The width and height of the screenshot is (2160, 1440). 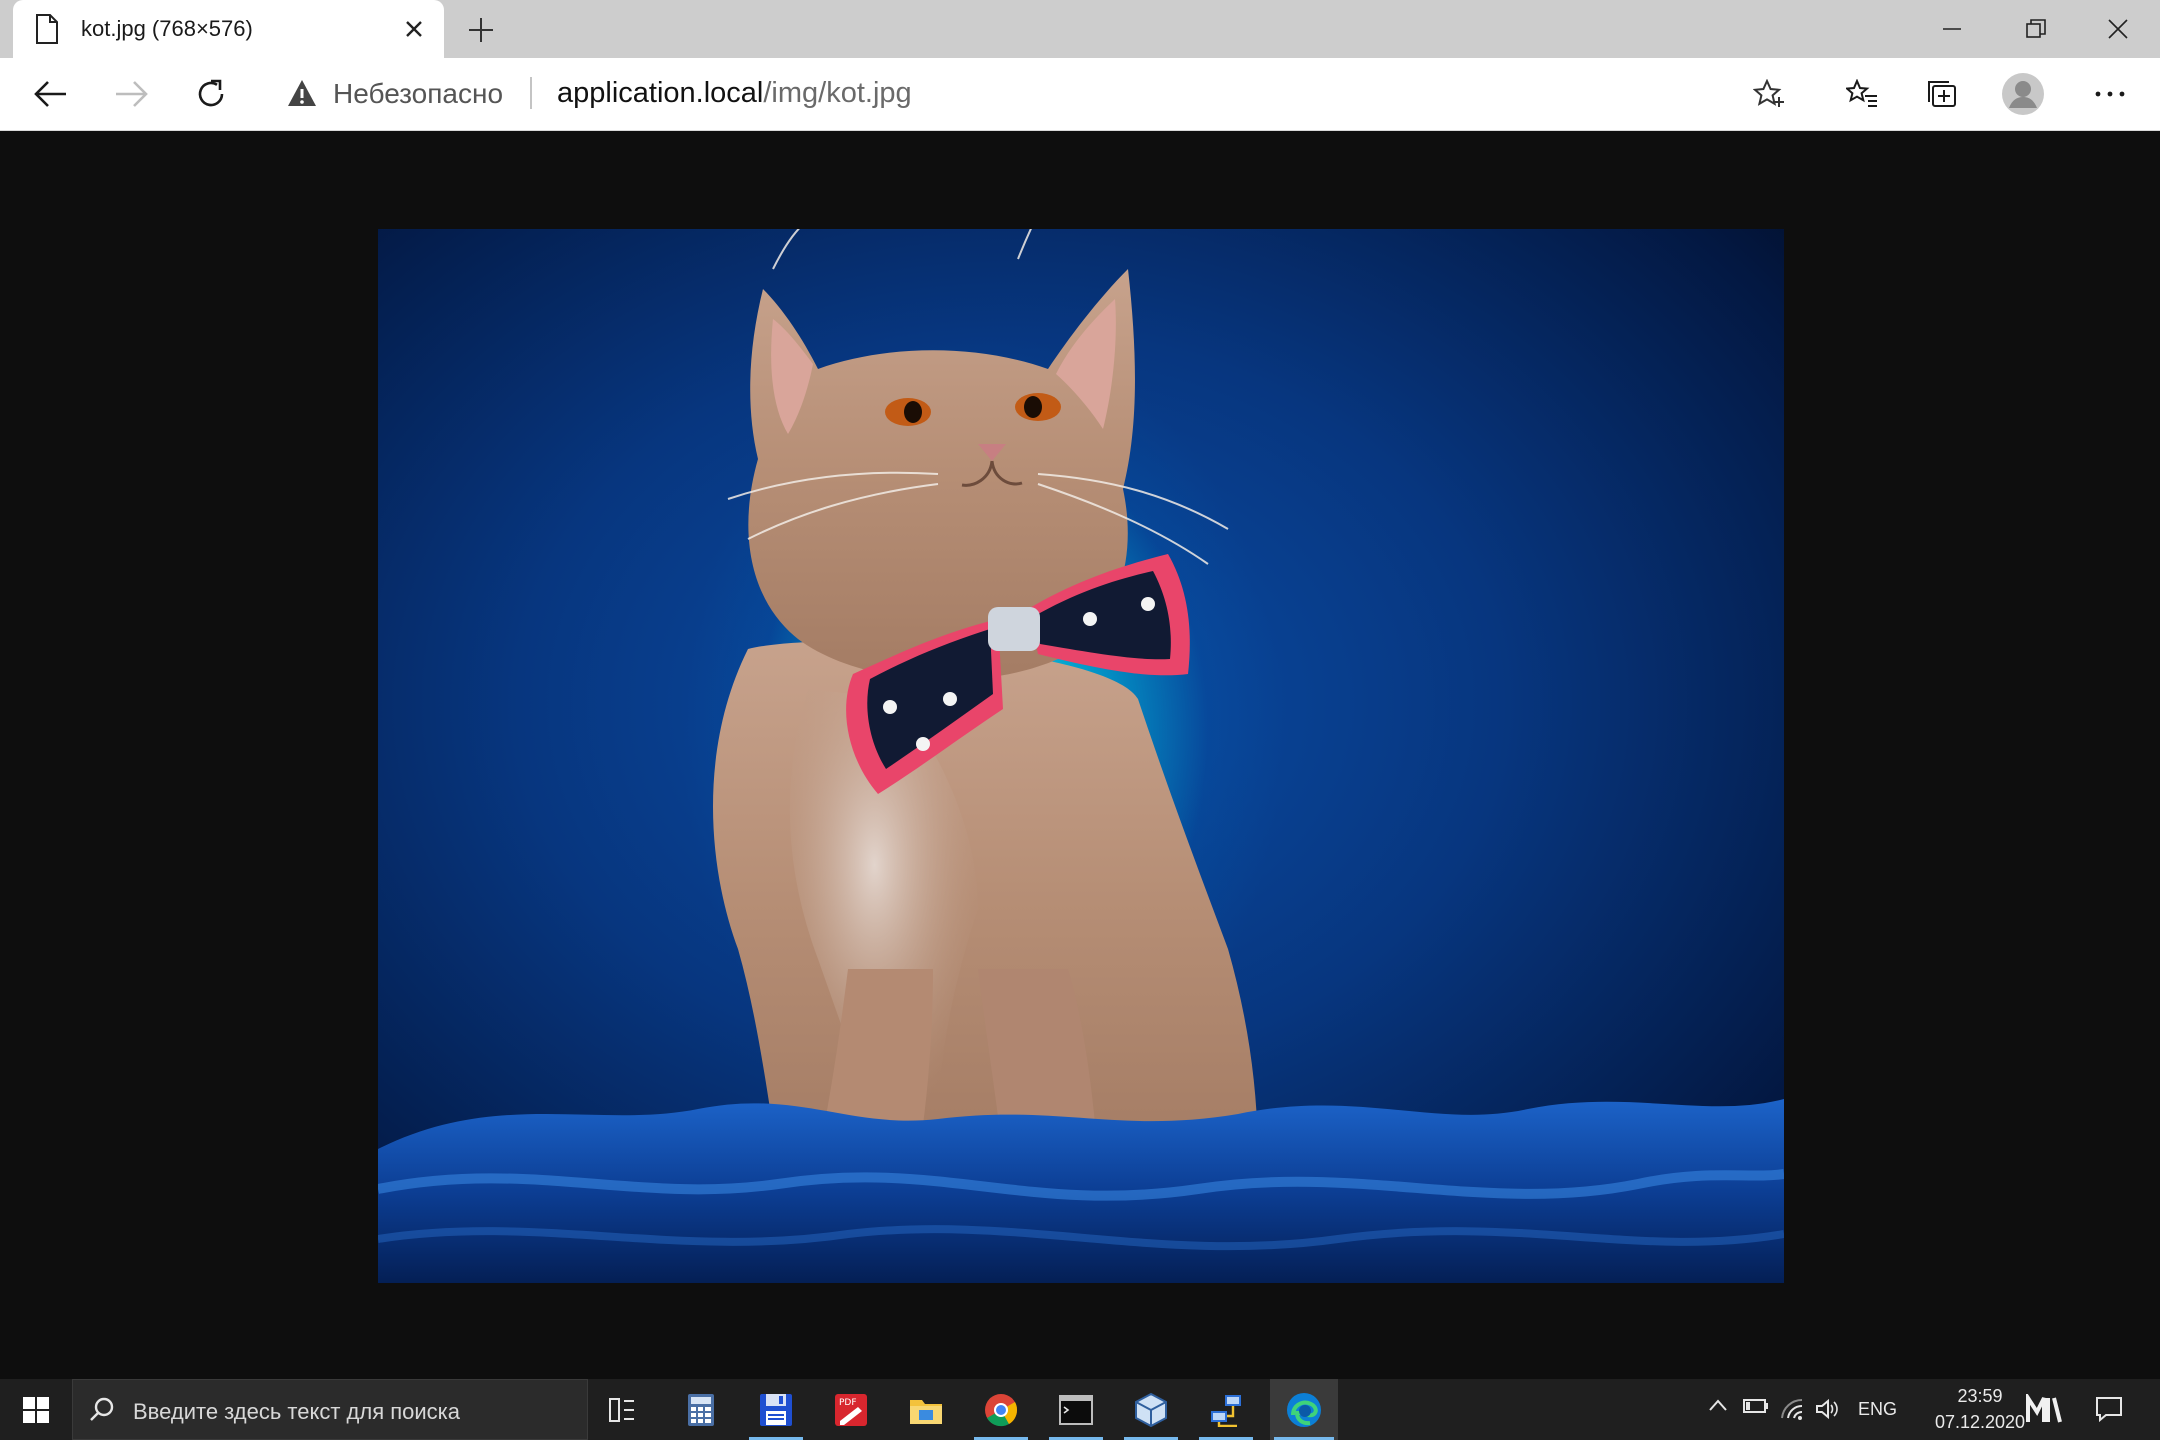 I want to click on edge-icon, so click(x=1304, y=1409).